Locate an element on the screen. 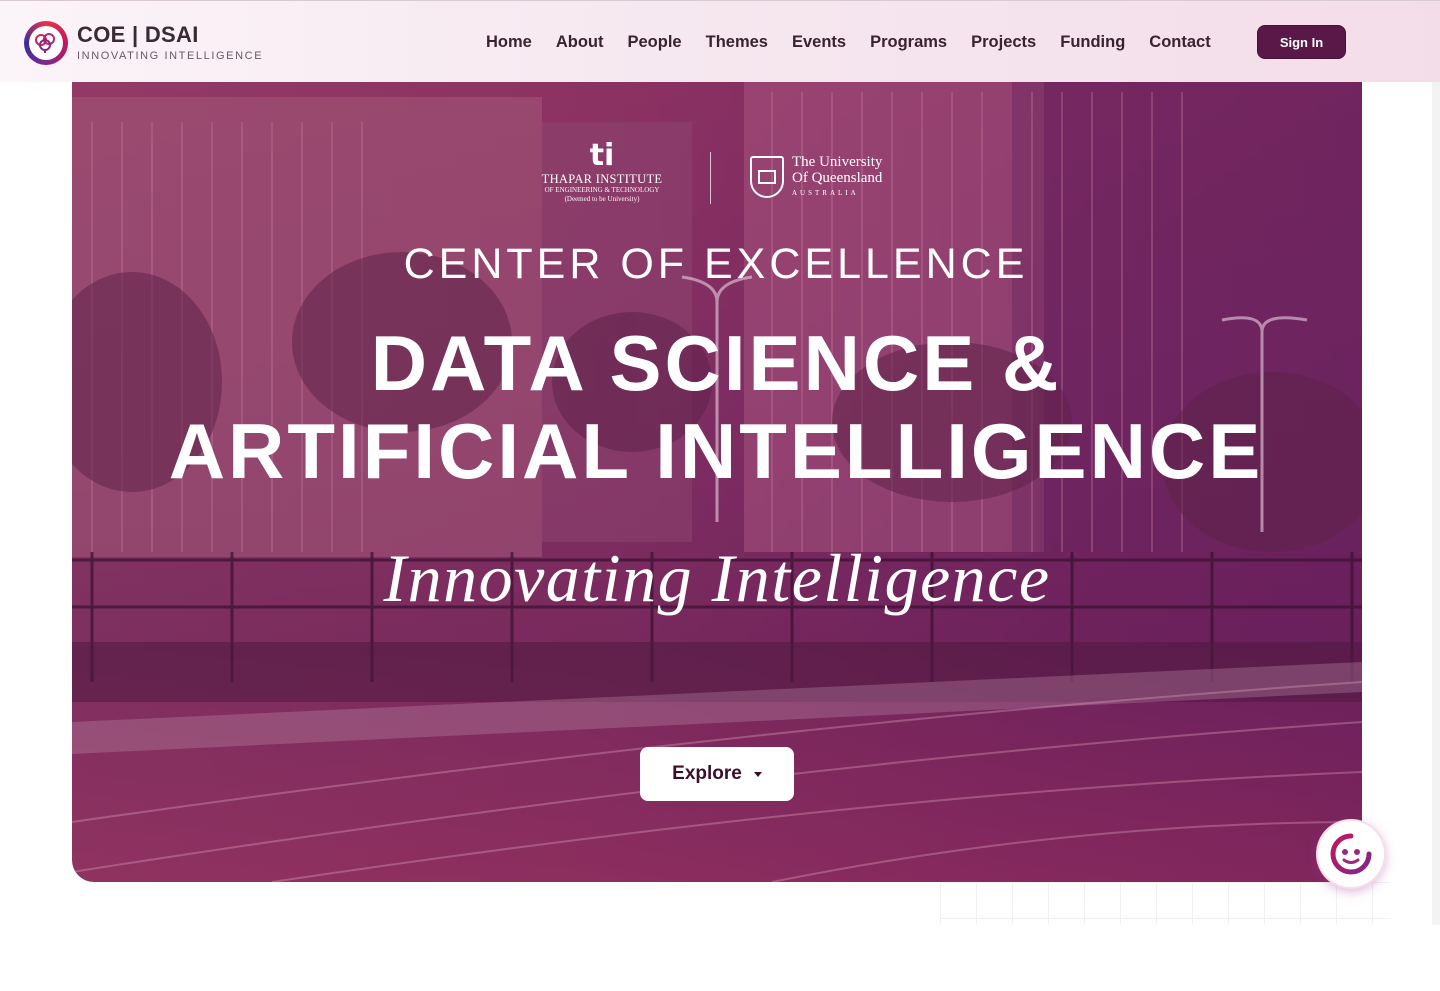  brand: COE | DSAI INNOVATING INTELLIGENCE is located at coordinates (143, 43).